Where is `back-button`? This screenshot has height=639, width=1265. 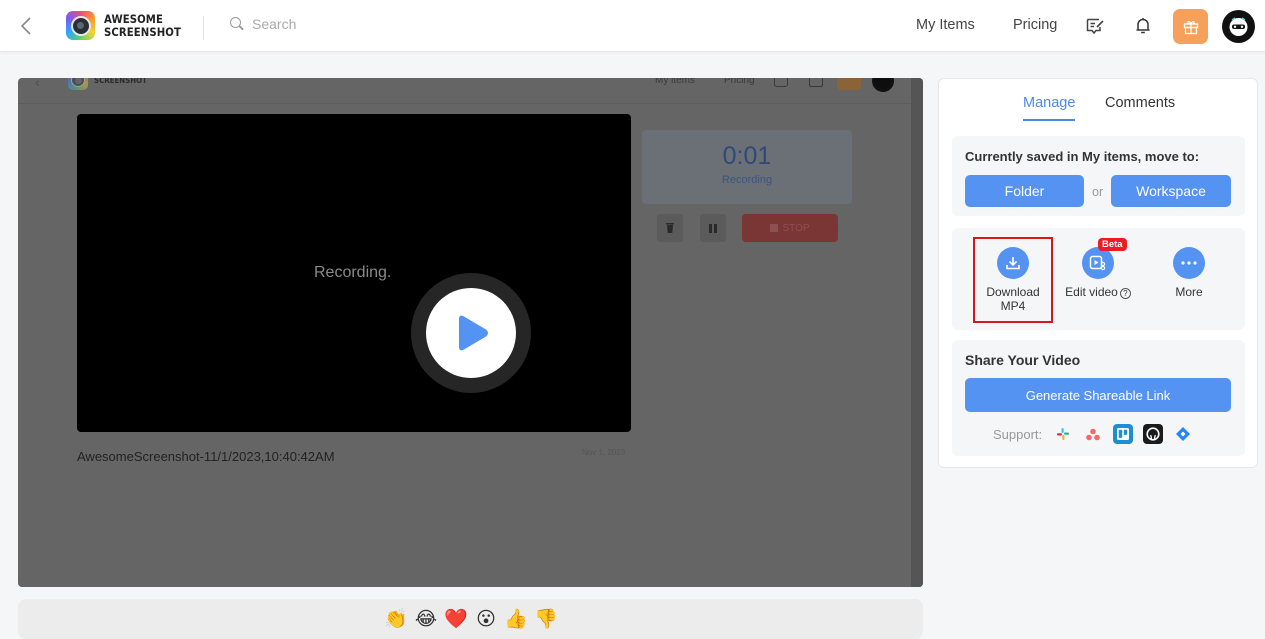
back-button is located at coordinates (26, 26).